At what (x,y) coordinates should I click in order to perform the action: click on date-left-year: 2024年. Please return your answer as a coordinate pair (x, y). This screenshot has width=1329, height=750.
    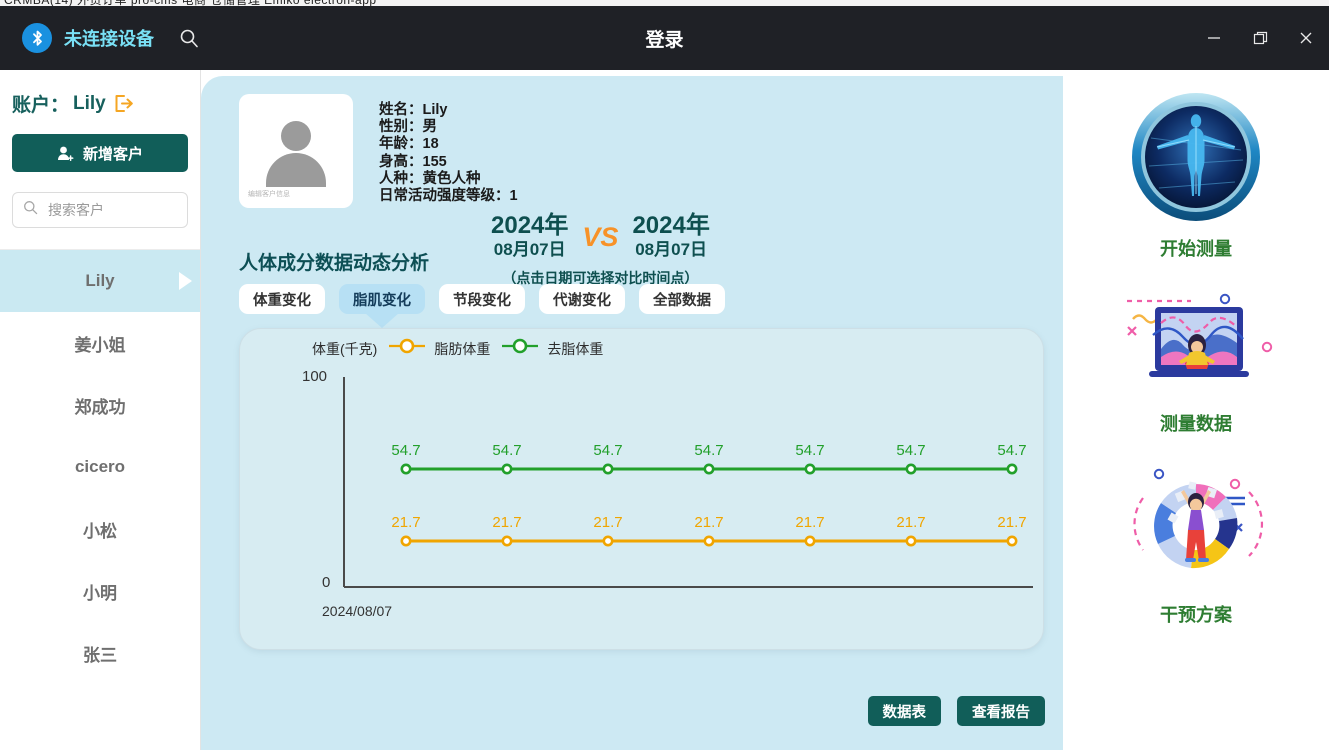
    Looking at the image, I should click on (530, 225).